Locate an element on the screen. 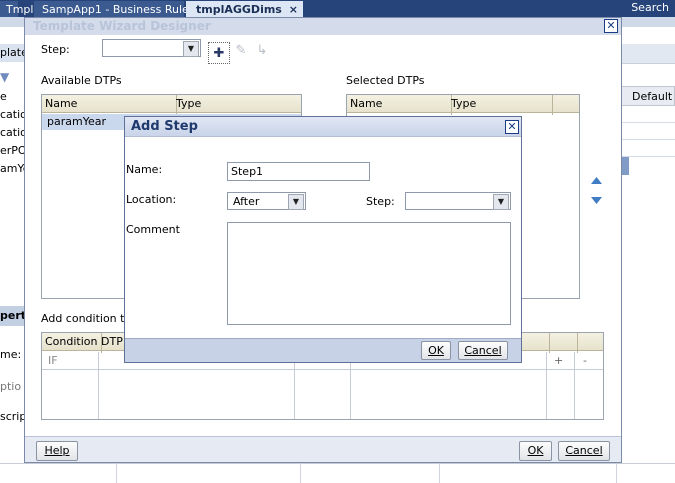 The width and height of the screenshot is (675, 483). name-input: Step1 is located at coordinates (298, 171).